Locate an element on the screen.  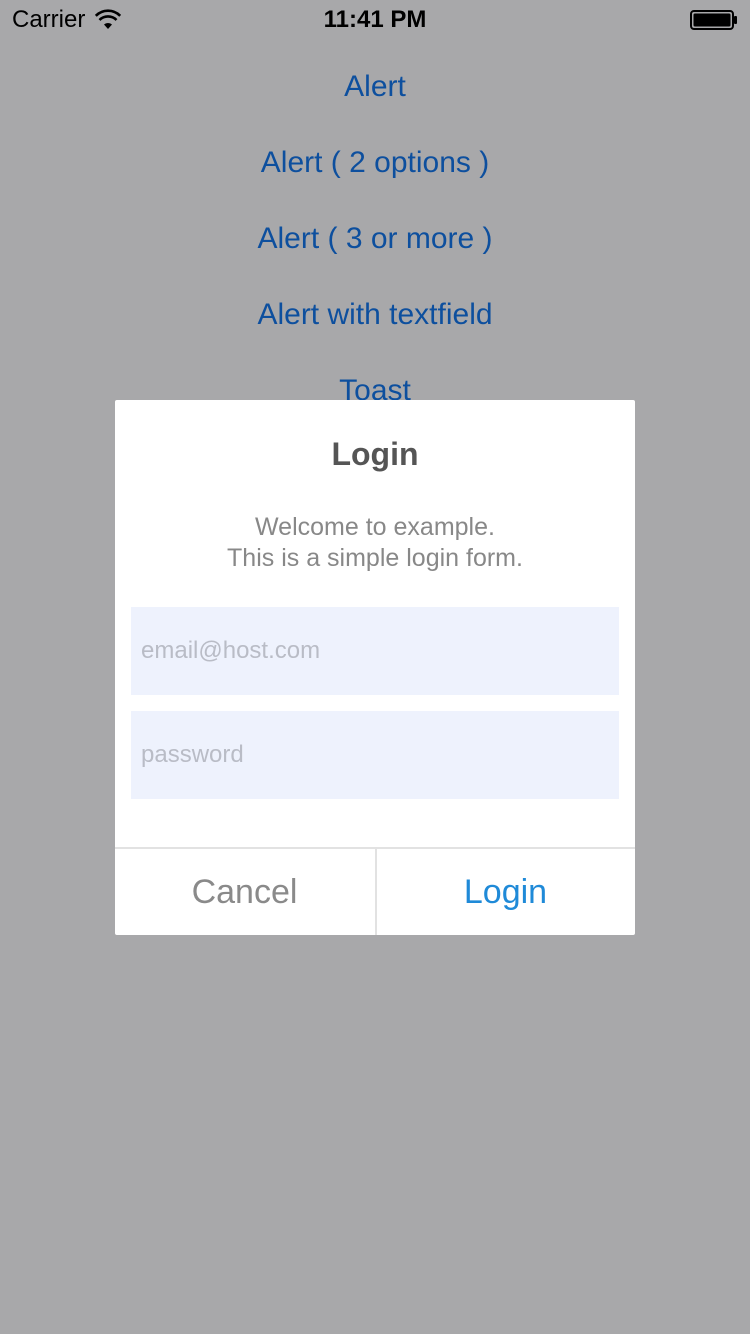
menu-item-alert: Alert is located at coordinates (375, 87).